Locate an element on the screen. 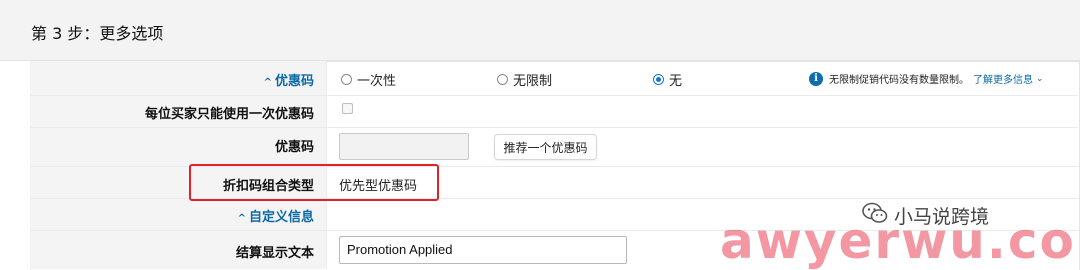 This screenshot has width=1080, height=270. watermark-text: awyerwu.com is located at coordinates (900, 241).